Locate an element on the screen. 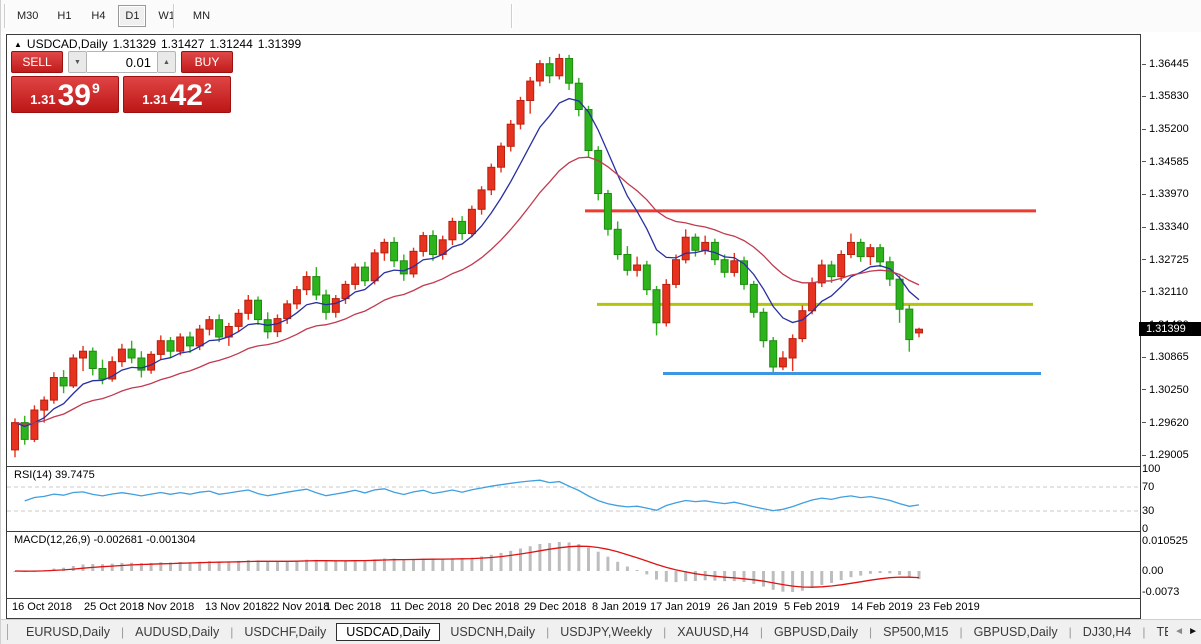 This screenshot has height=644, width=1201. sell-button: SELL is located at coordinates (37, 62).